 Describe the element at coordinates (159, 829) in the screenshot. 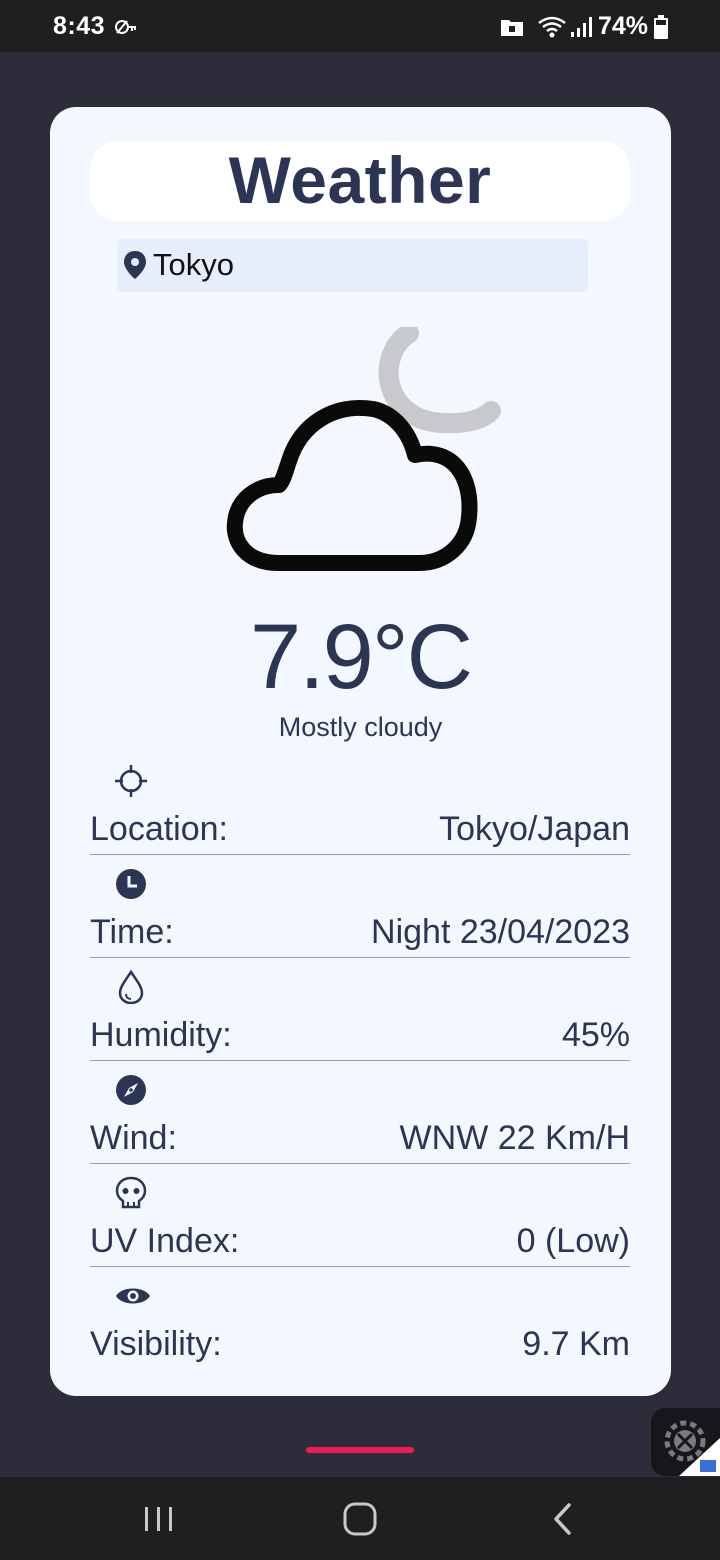

I see `detail-label: Location:` at that location.